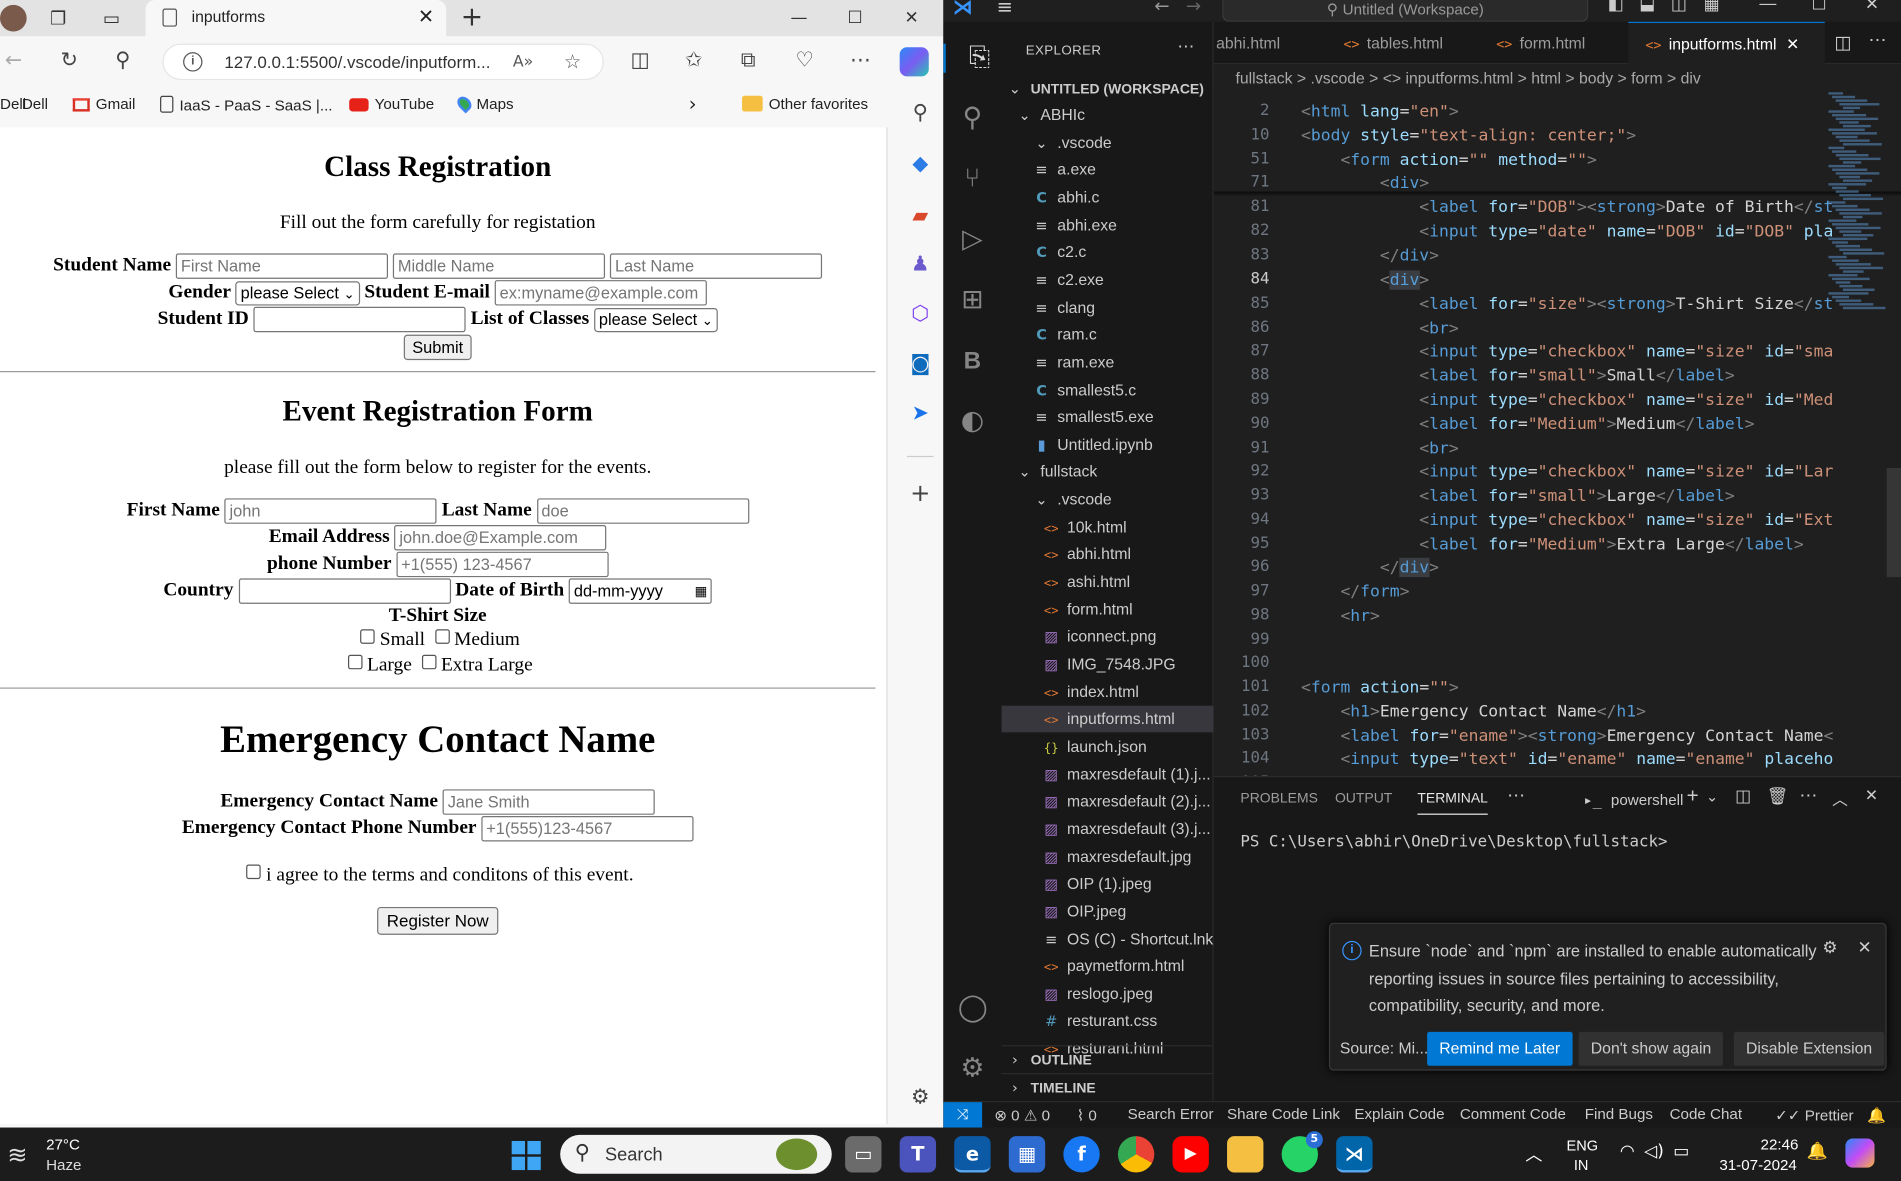 The image size is (1901, 1181). I want to click on terminal-tab: TERMINAL, so click(1452, 803).